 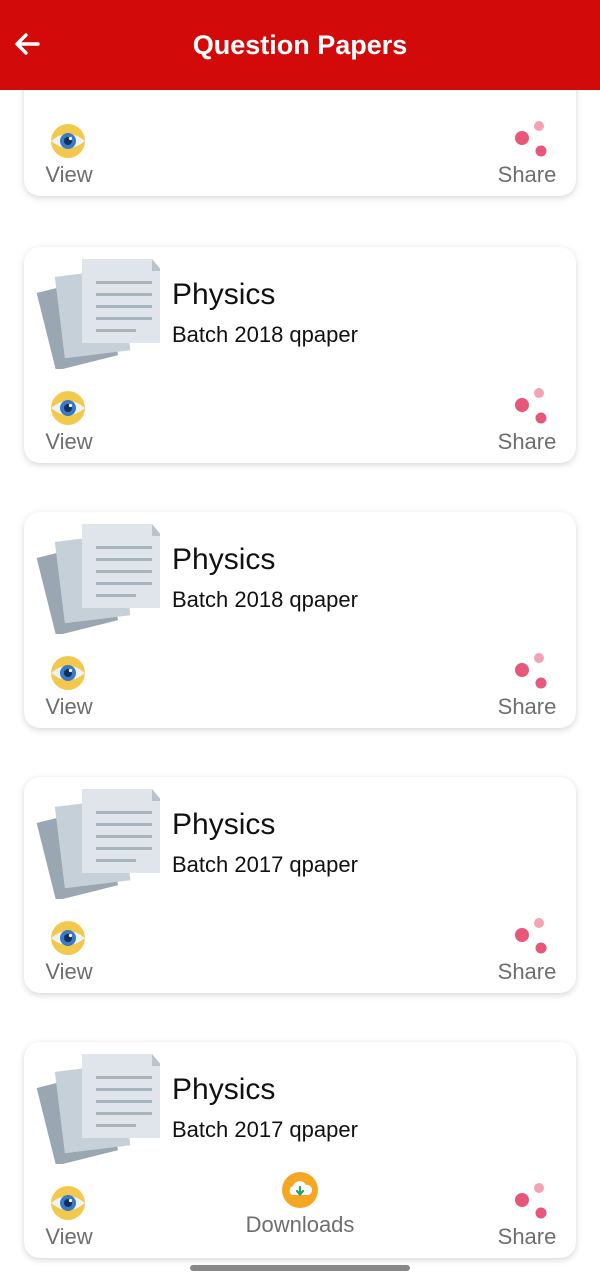 I want to click on downloads-label: Downloads, so click(x=300, y=1224).